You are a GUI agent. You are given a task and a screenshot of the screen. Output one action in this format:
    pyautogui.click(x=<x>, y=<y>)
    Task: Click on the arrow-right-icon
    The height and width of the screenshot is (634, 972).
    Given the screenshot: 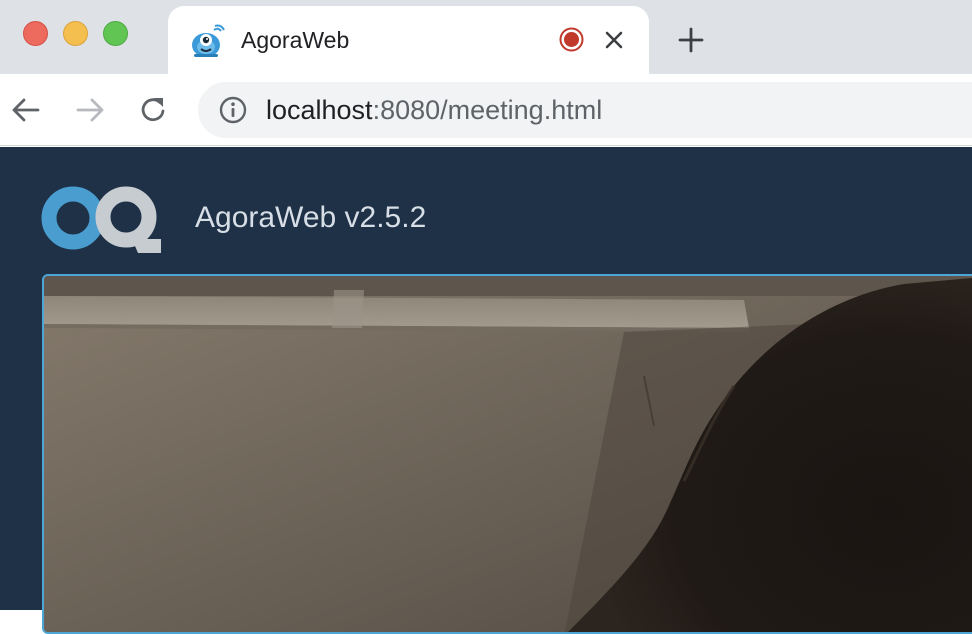 What is the action you would take?
    pyautogui.click(x=90, y=110)
    